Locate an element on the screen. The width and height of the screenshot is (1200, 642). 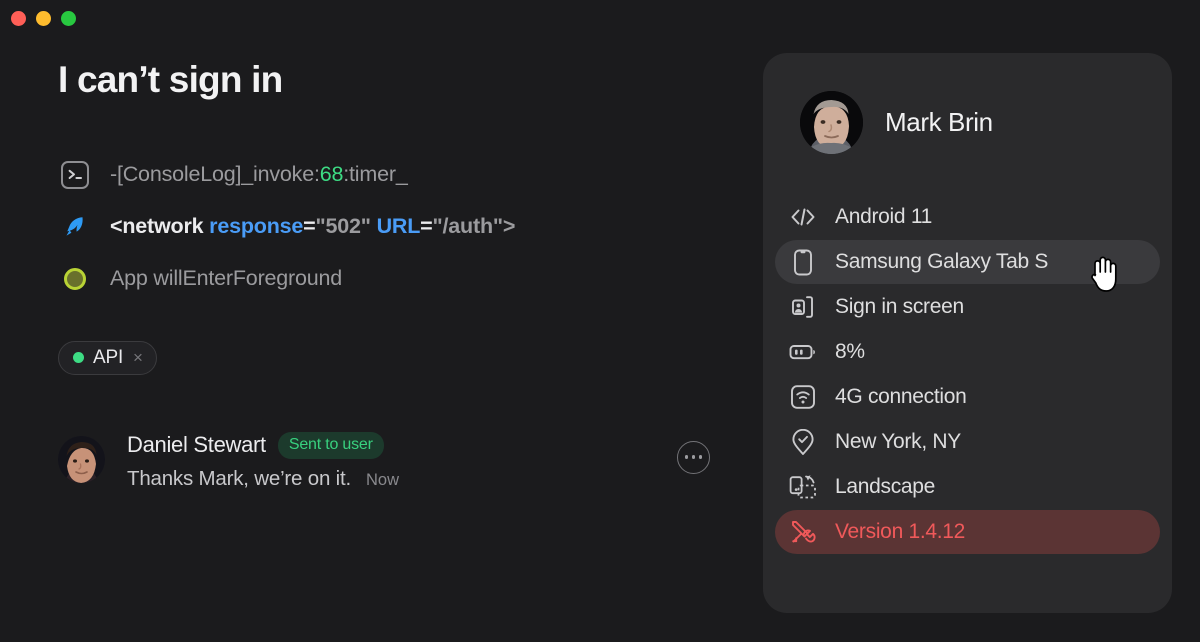
rocket-icon is located at coordinates (75, 226).